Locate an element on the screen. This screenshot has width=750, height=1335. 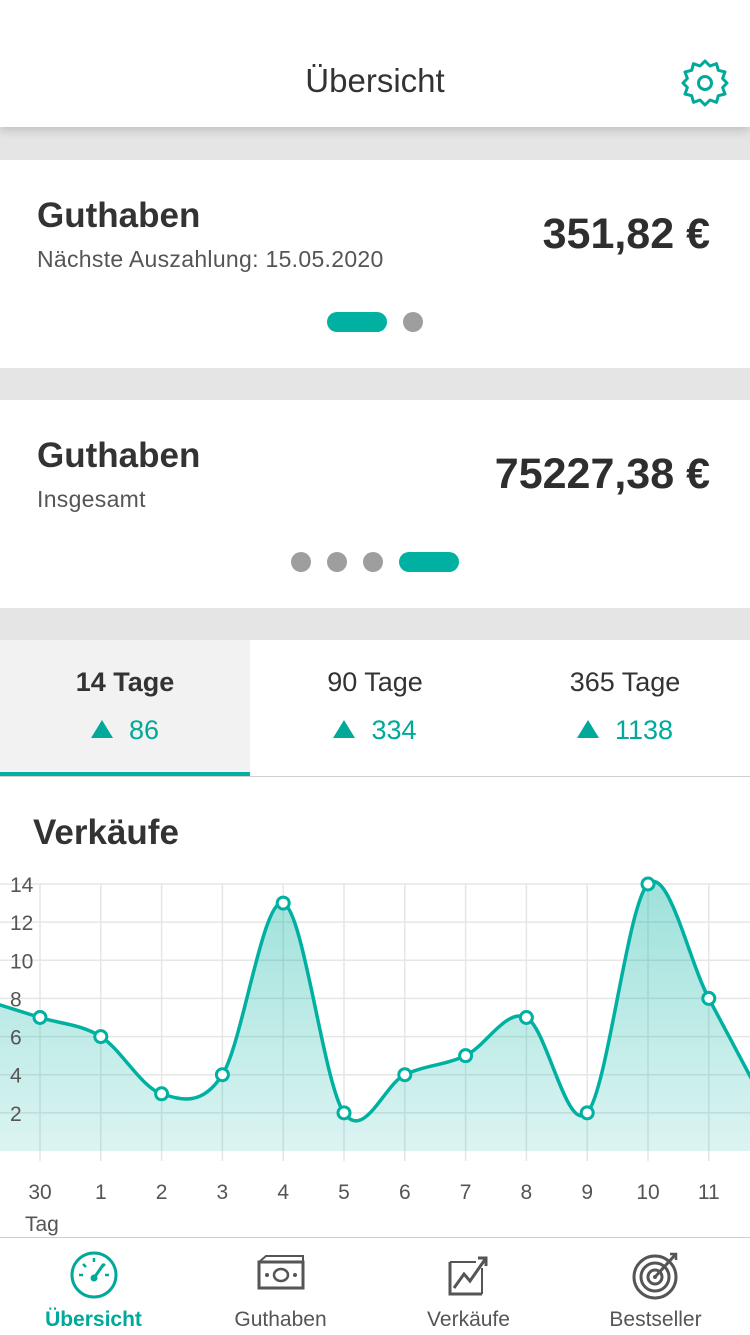
y-tick-label: 2 is located at coordinates (16, 1114).